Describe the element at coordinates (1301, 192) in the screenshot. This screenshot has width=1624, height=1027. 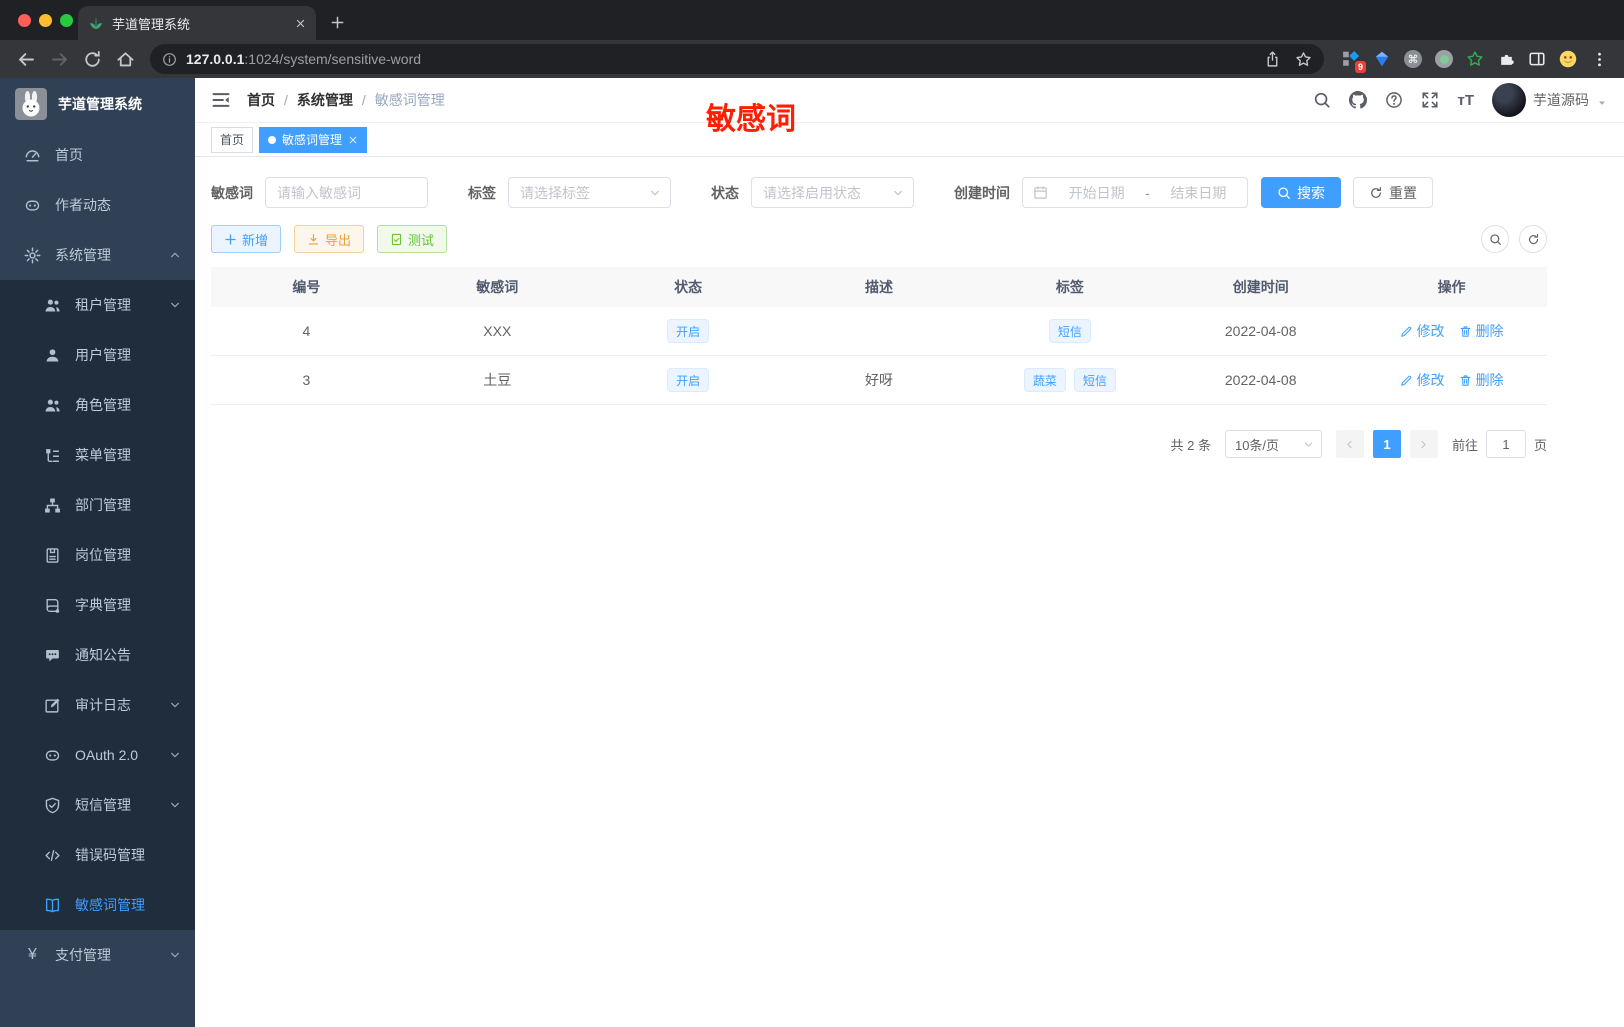
I see `search-button: 搜索` at that location.